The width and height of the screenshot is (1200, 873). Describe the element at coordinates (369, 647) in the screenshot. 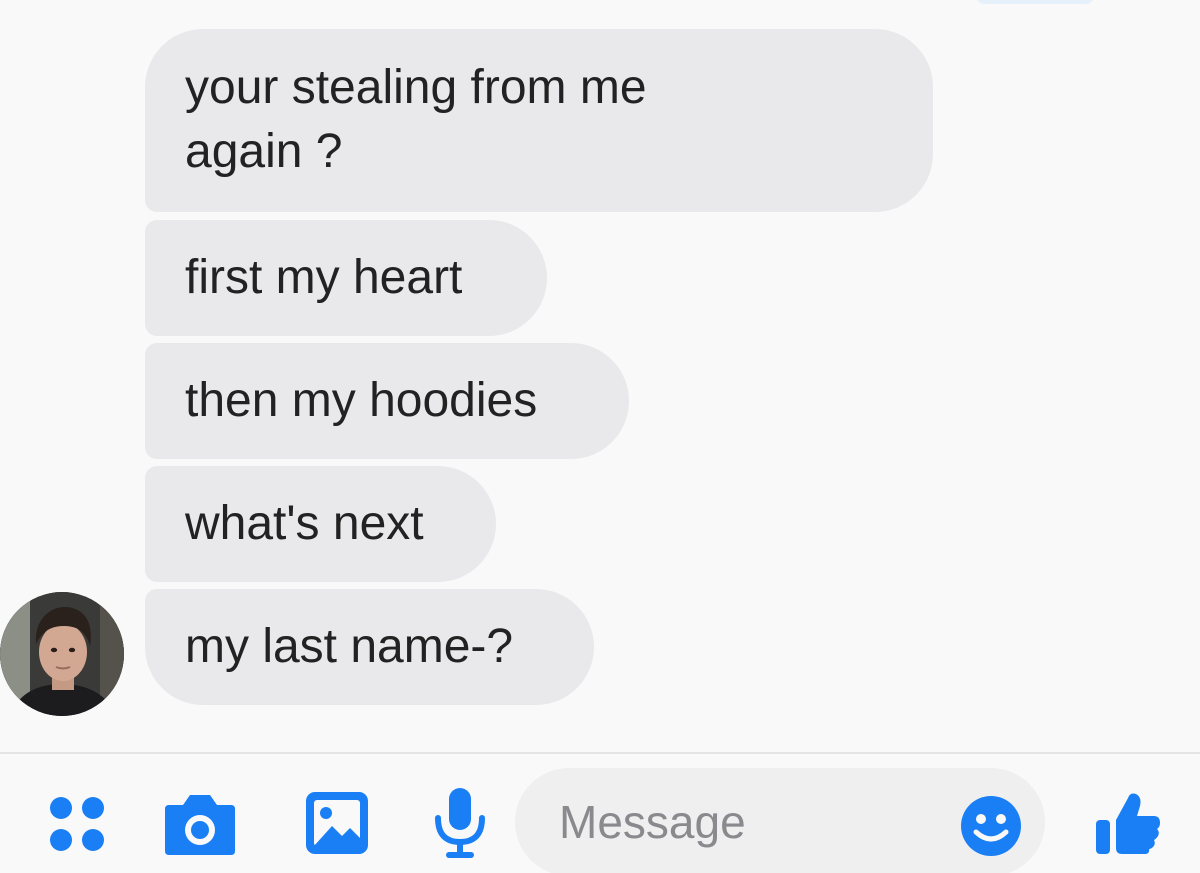

I see `message-bubble: my last name-?` at that location.